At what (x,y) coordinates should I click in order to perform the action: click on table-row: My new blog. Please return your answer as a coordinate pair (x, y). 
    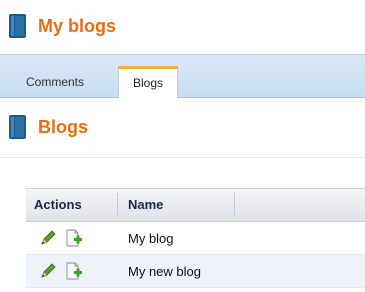
    Looking at the image, I should click on (195, 271).